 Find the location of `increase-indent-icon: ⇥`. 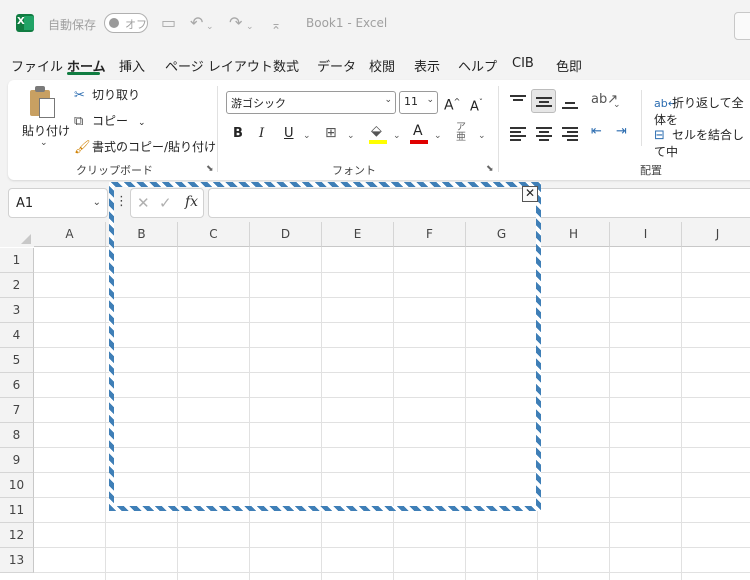

increase-indent-icon: ⇥ is located at coordinates (621, 132).